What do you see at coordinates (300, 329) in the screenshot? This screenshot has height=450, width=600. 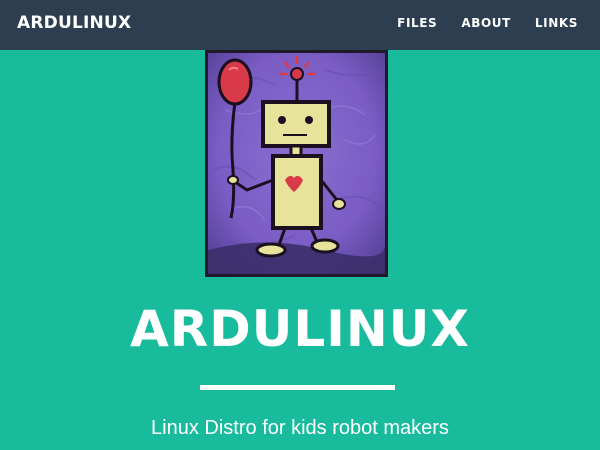 I see `hero-title: ARDULINUX` at bounding box center [300, 329].